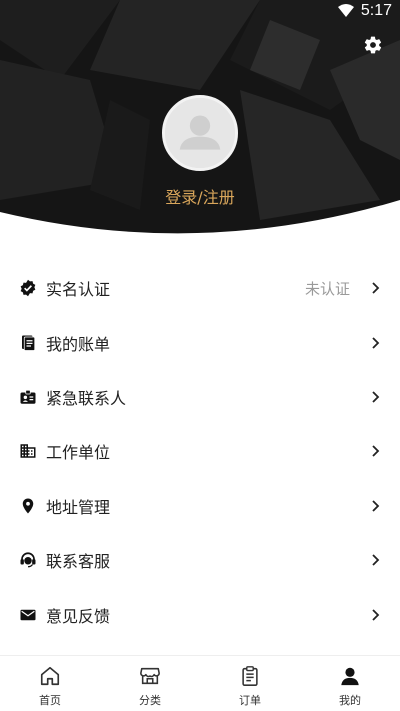  I want to click on contact-card-icon, so click(28, 397).